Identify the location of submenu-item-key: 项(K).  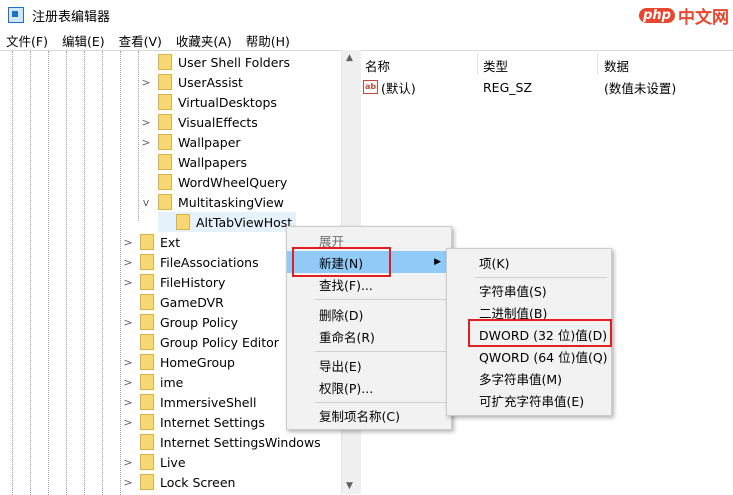
(529, 262).